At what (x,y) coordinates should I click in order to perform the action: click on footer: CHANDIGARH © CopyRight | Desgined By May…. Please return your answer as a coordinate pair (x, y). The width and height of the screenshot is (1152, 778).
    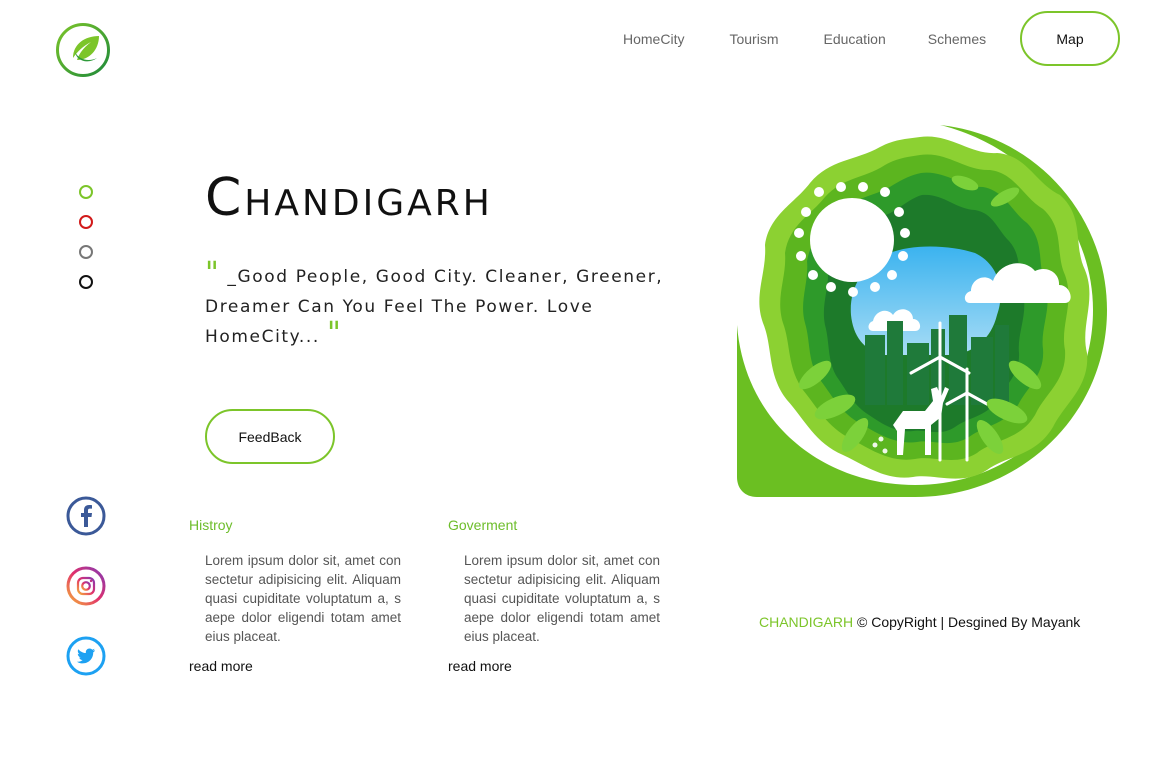
    Looking at the image, I should click on (919, 622).